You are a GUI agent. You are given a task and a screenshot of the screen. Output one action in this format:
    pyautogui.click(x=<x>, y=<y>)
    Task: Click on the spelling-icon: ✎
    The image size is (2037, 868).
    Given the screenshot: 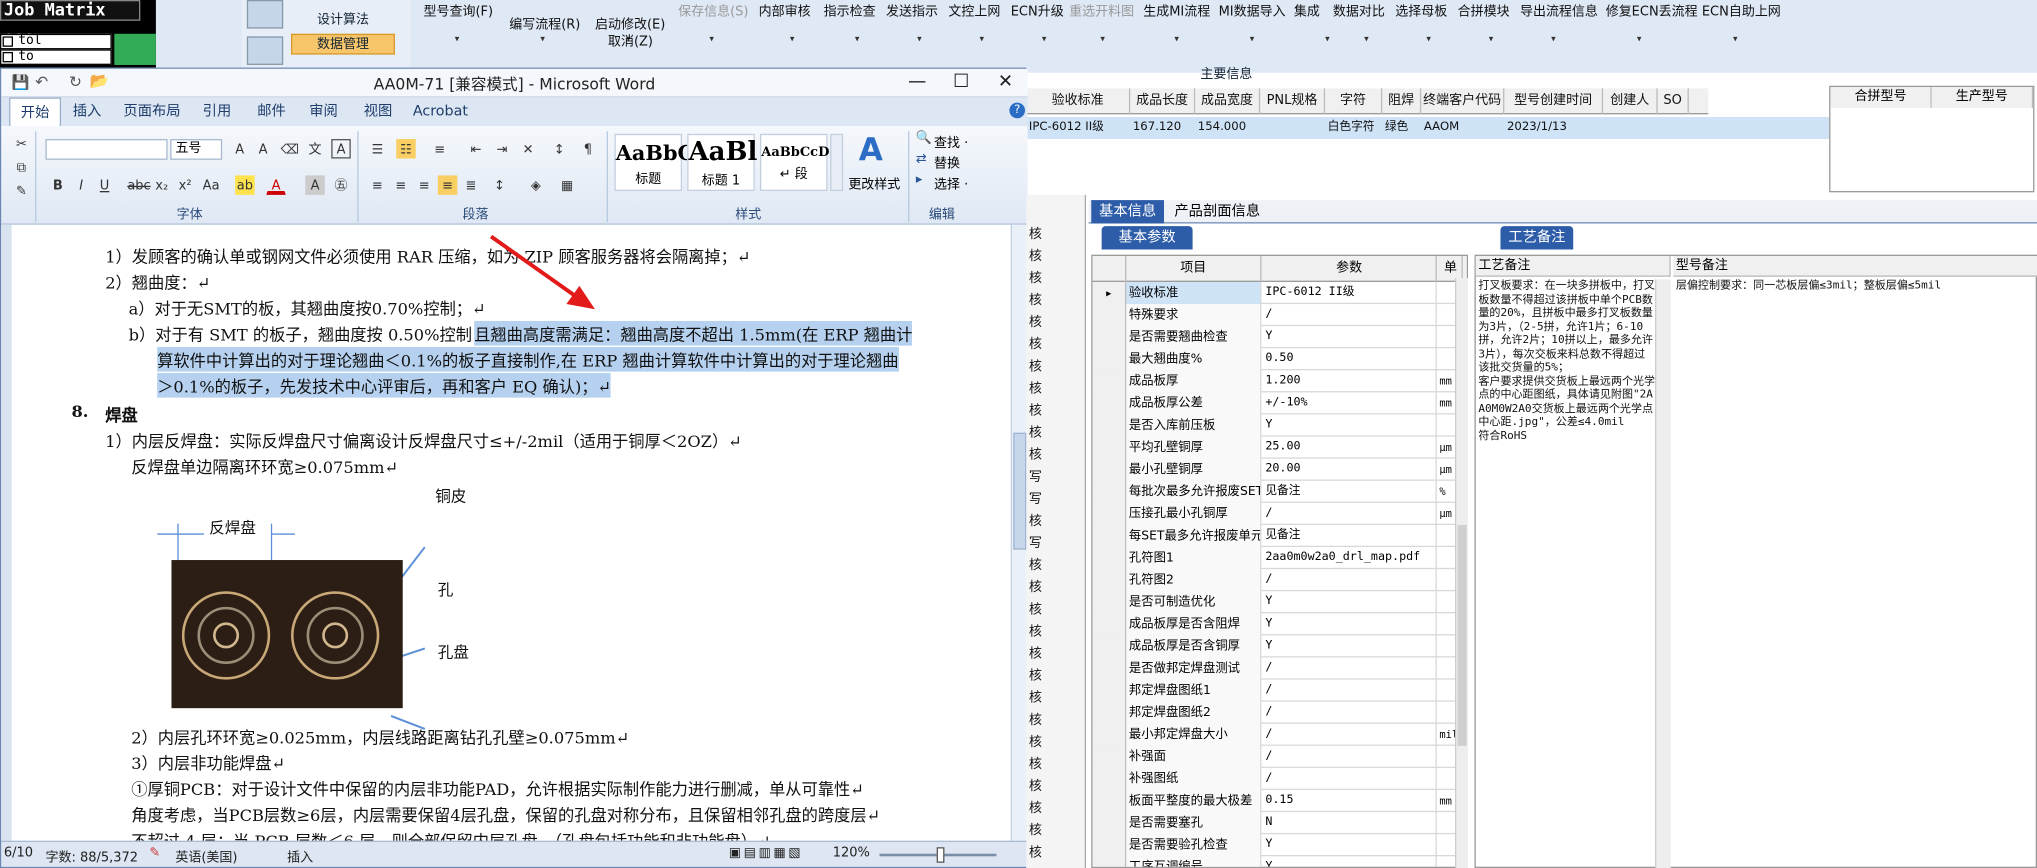 What is the action you would take?
    pyautogui.click(x=154, y=853)
    